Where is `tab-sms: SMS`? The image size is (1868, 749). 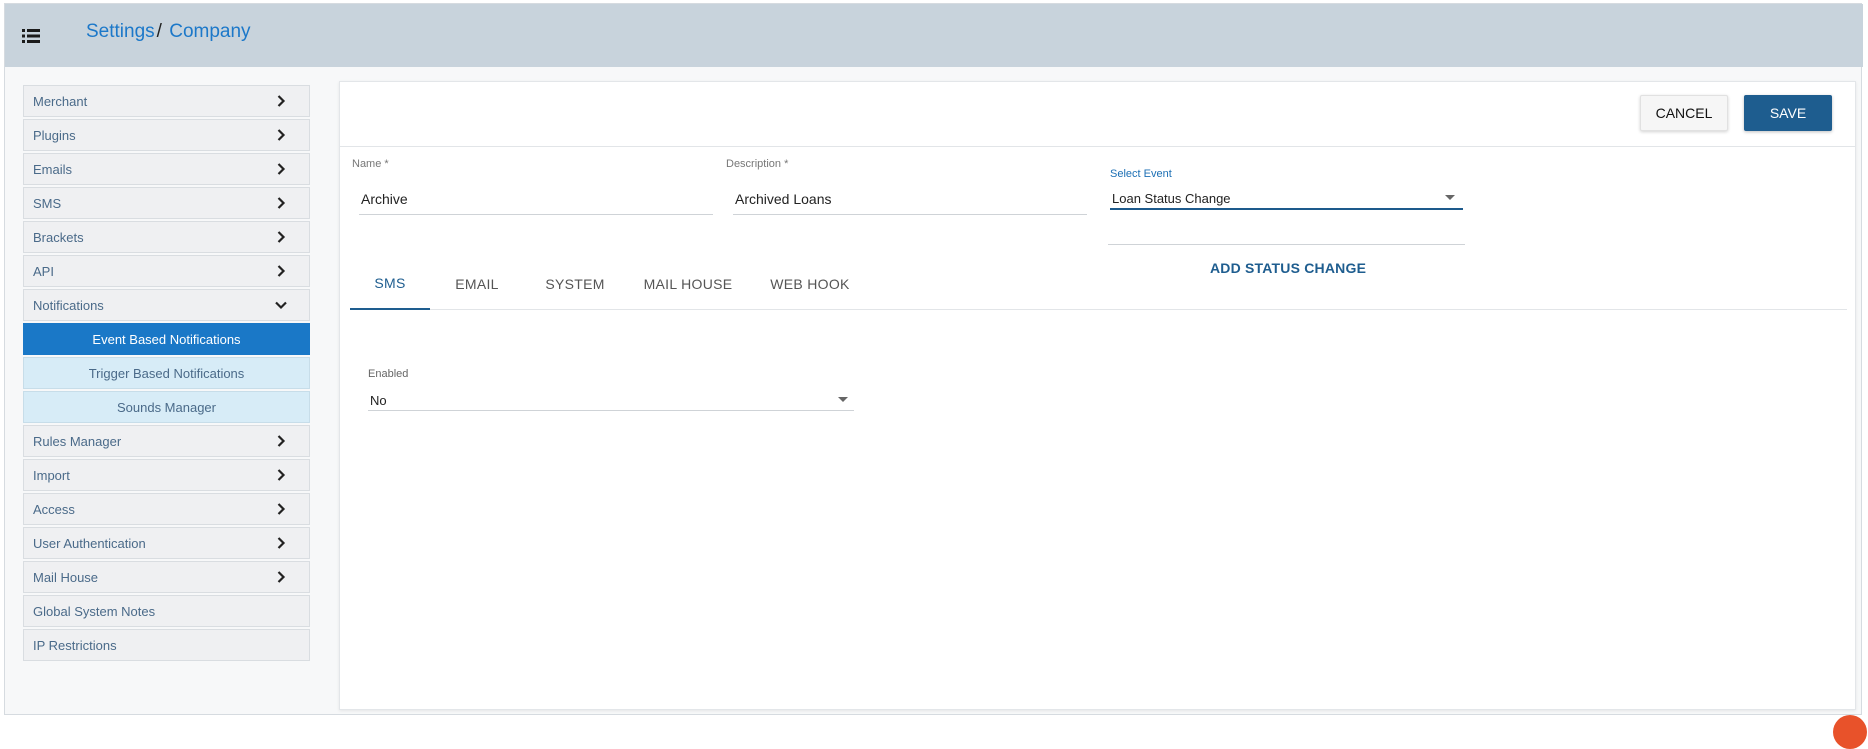 tab-sms: SMS is located at coordinates (390, 283).